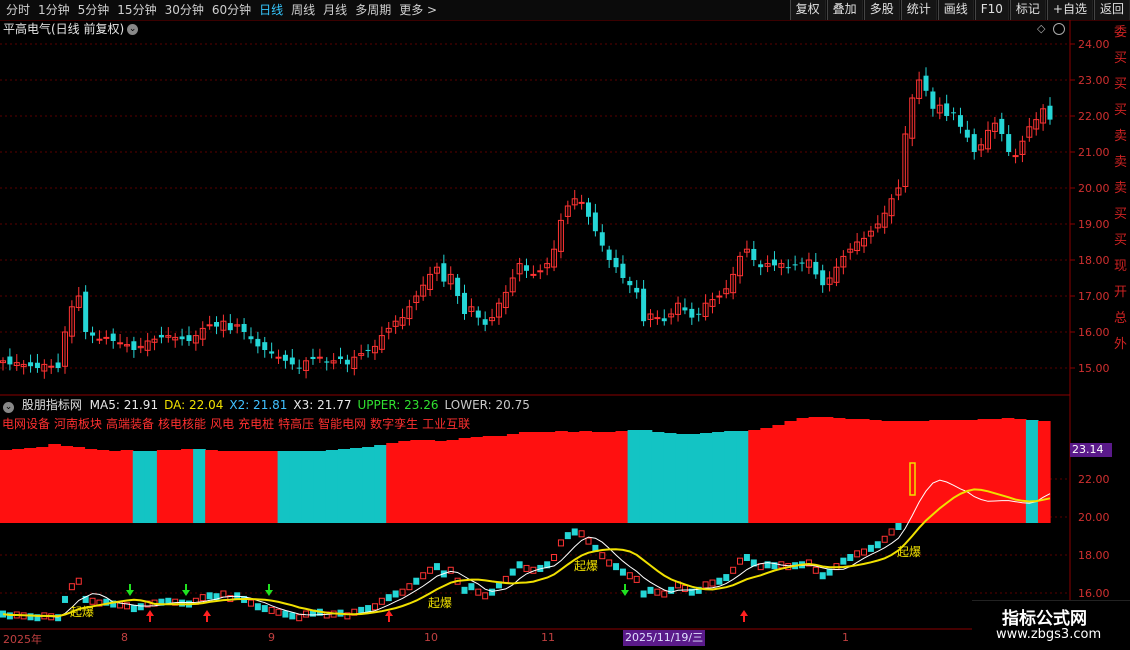 This screenshot has height=650, width=1130. Describe the element at coordinates (342, 424) in the screenshot. I see `concept-tag: 智能电网` at that location.